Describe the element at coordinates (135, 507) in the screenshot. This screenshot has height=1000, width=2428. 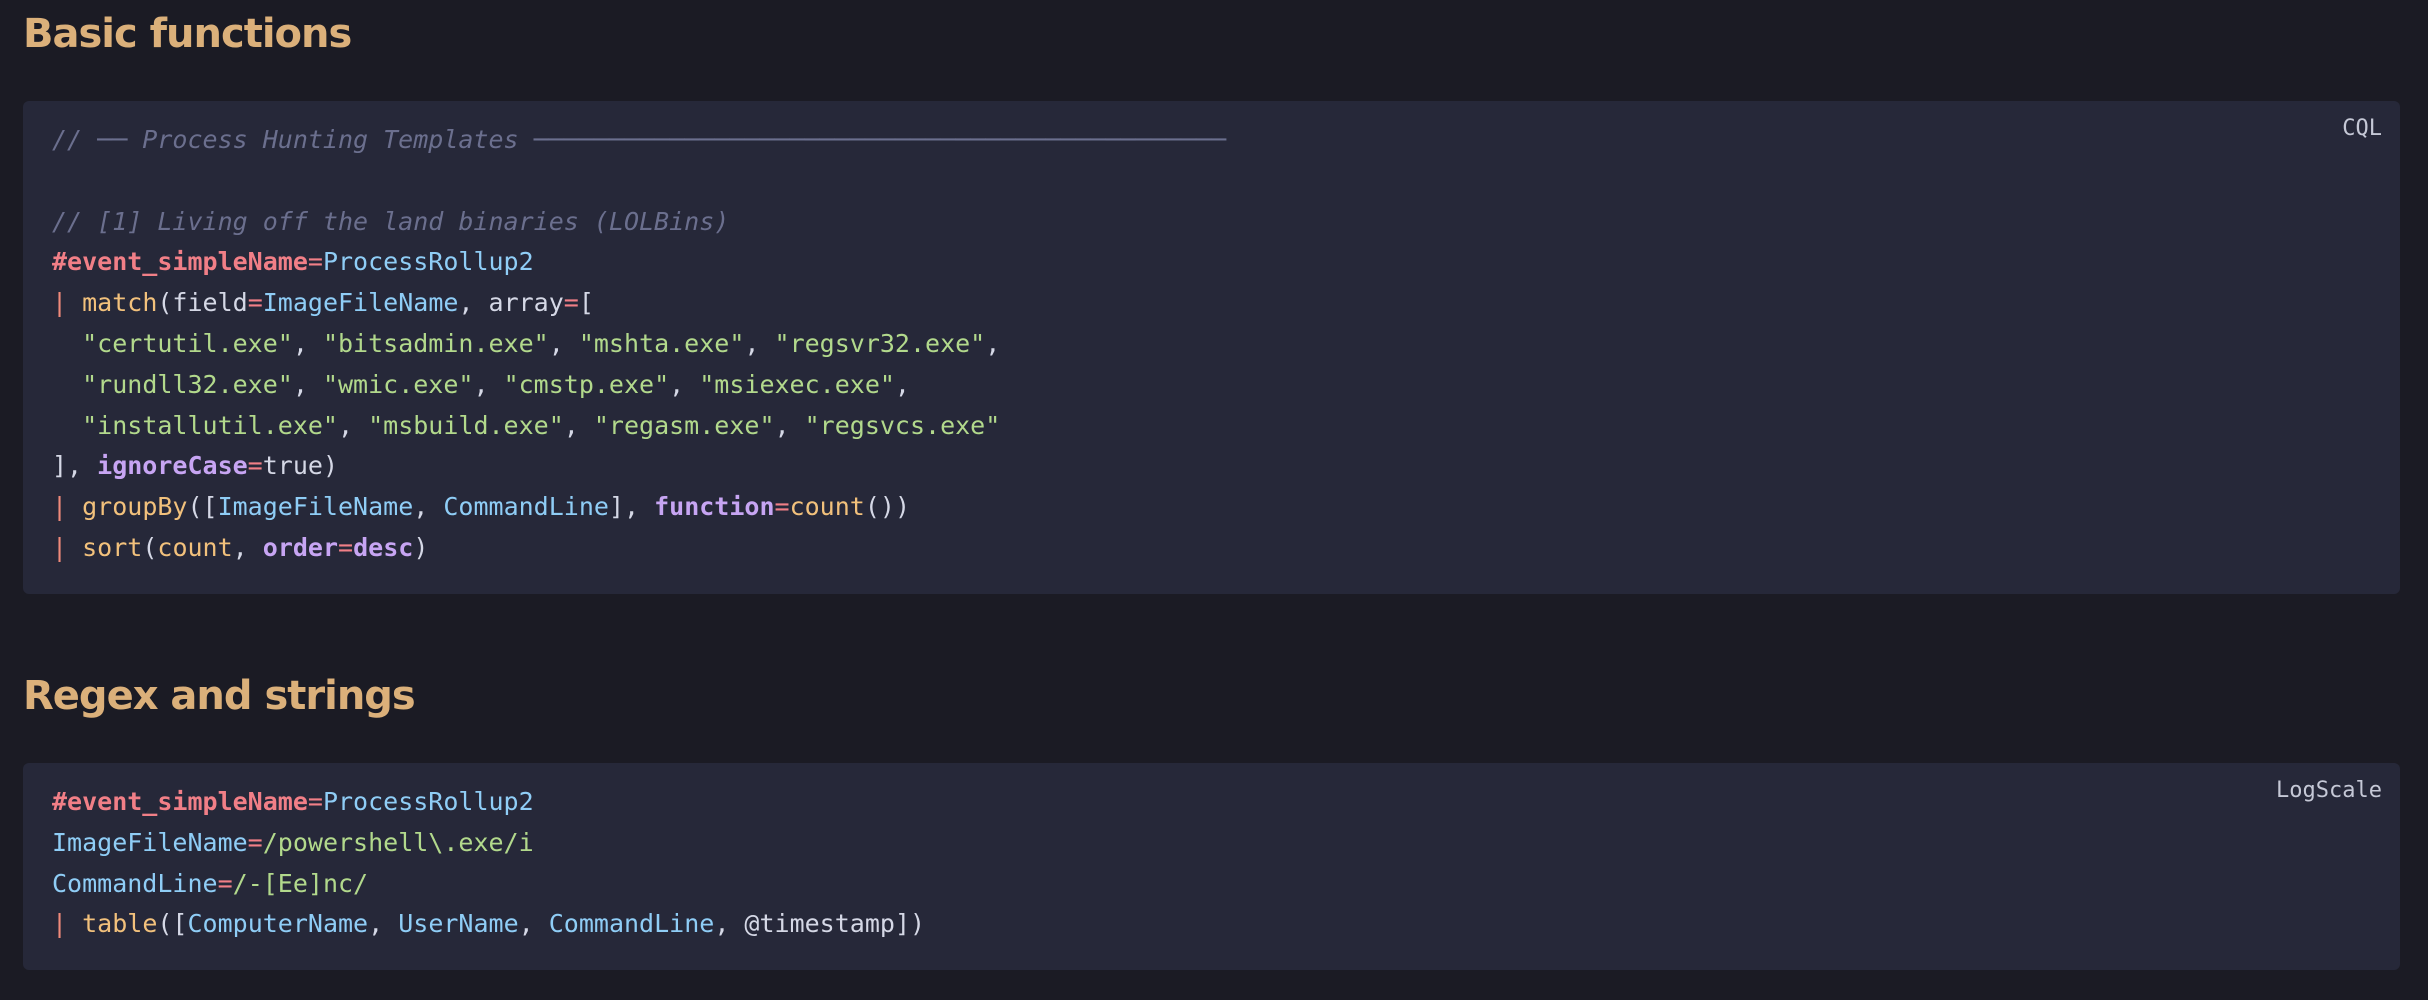
I see `code-token: groupBy` at that location.